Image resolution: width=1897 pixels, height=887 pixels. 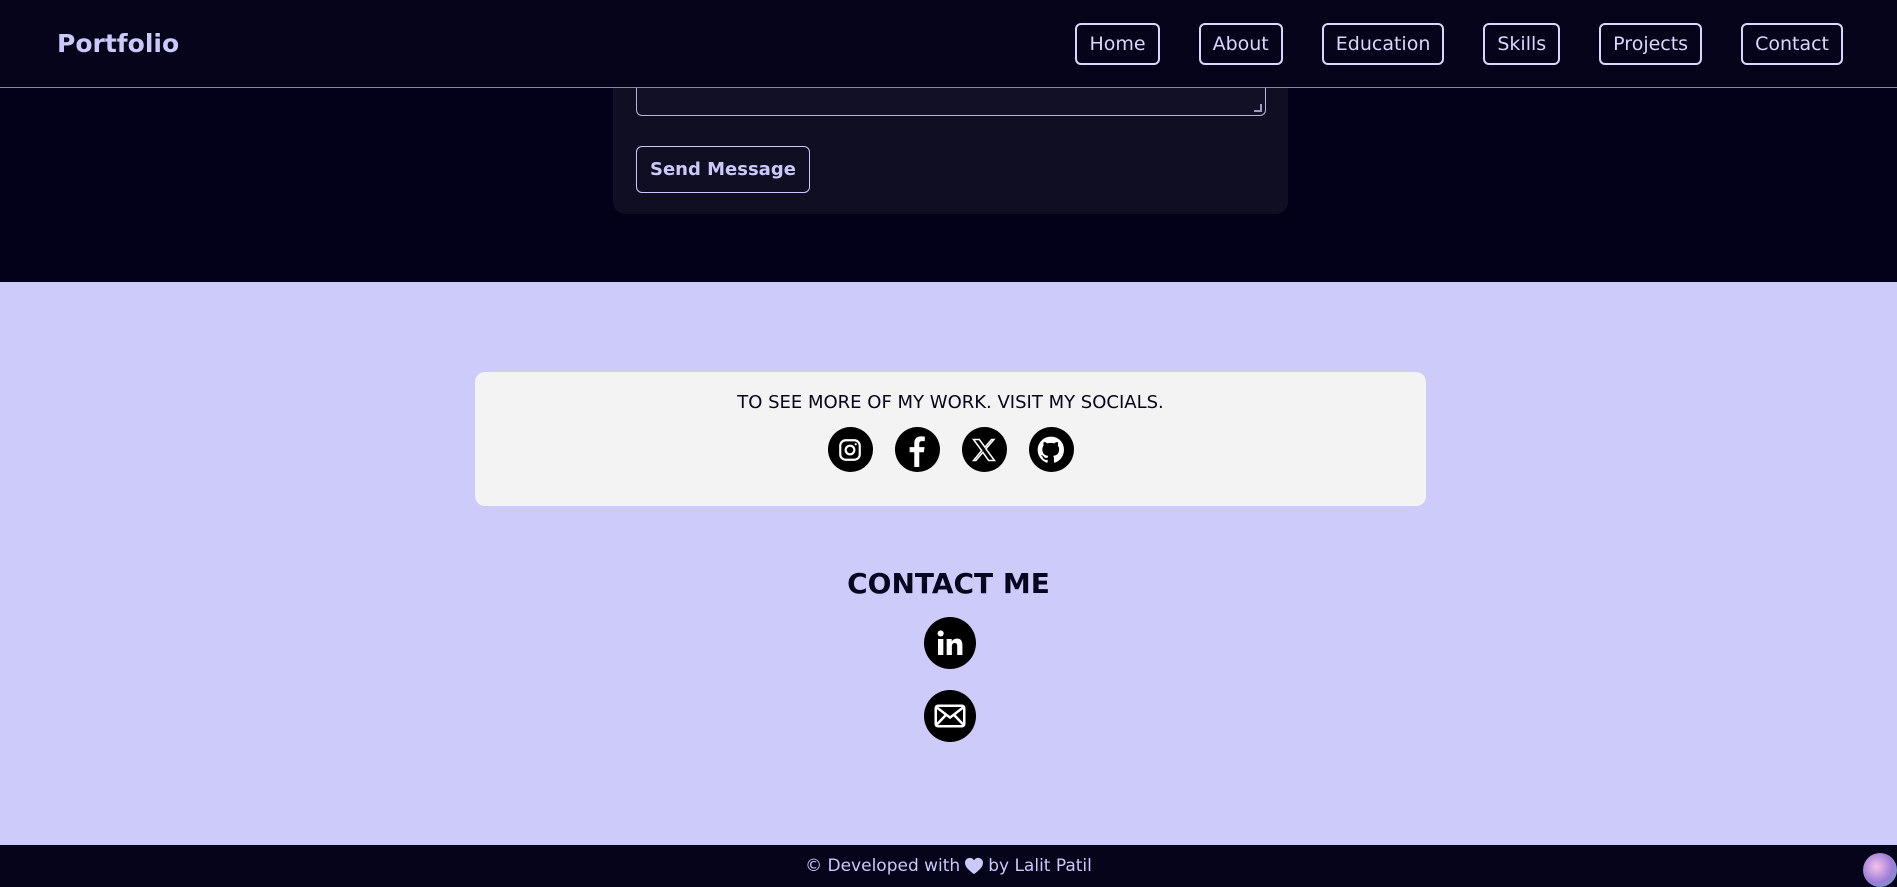 I want to click on facebook-icon, so click(x=917, y=449).